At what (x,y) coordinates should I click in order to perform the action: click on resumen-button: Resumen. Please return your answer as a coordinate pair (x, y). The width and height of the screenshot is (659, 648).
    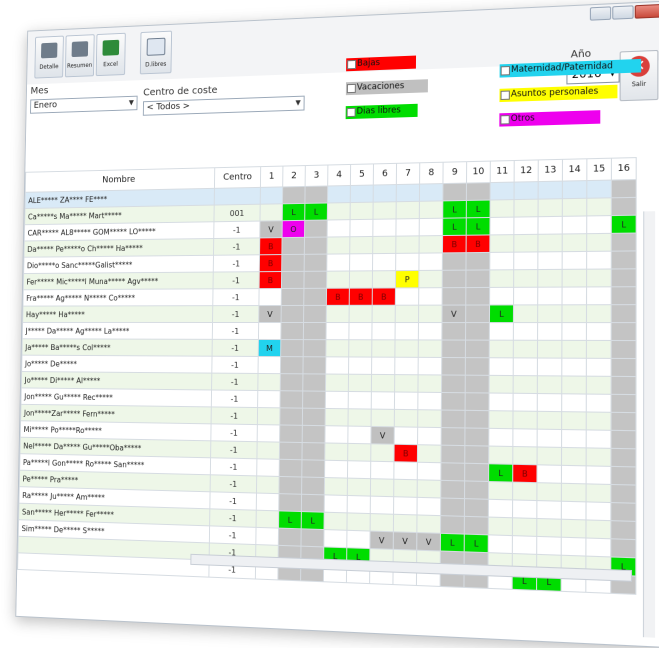
    Looking at the image, I should click on (79, 56).